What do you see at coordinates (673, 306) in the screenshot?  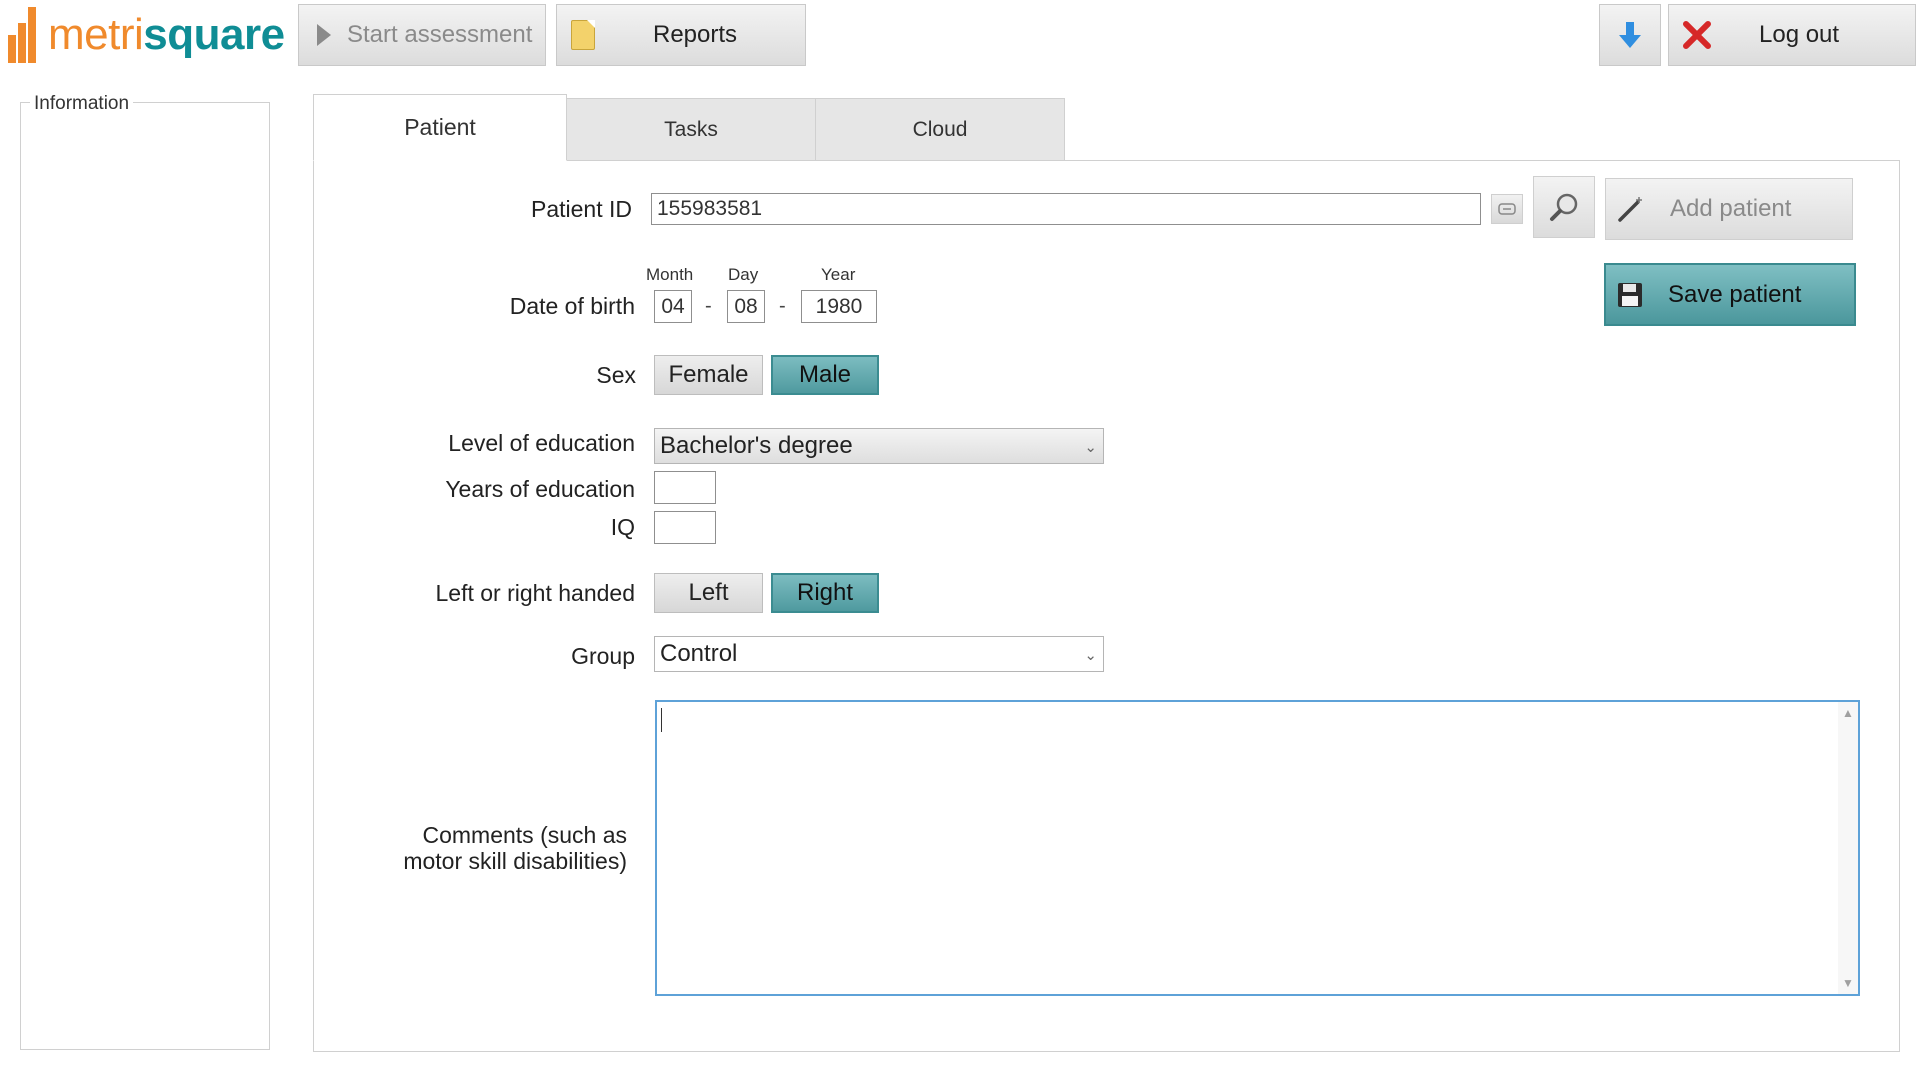 I see `dob-month-input` at bounding box center [673, 306].